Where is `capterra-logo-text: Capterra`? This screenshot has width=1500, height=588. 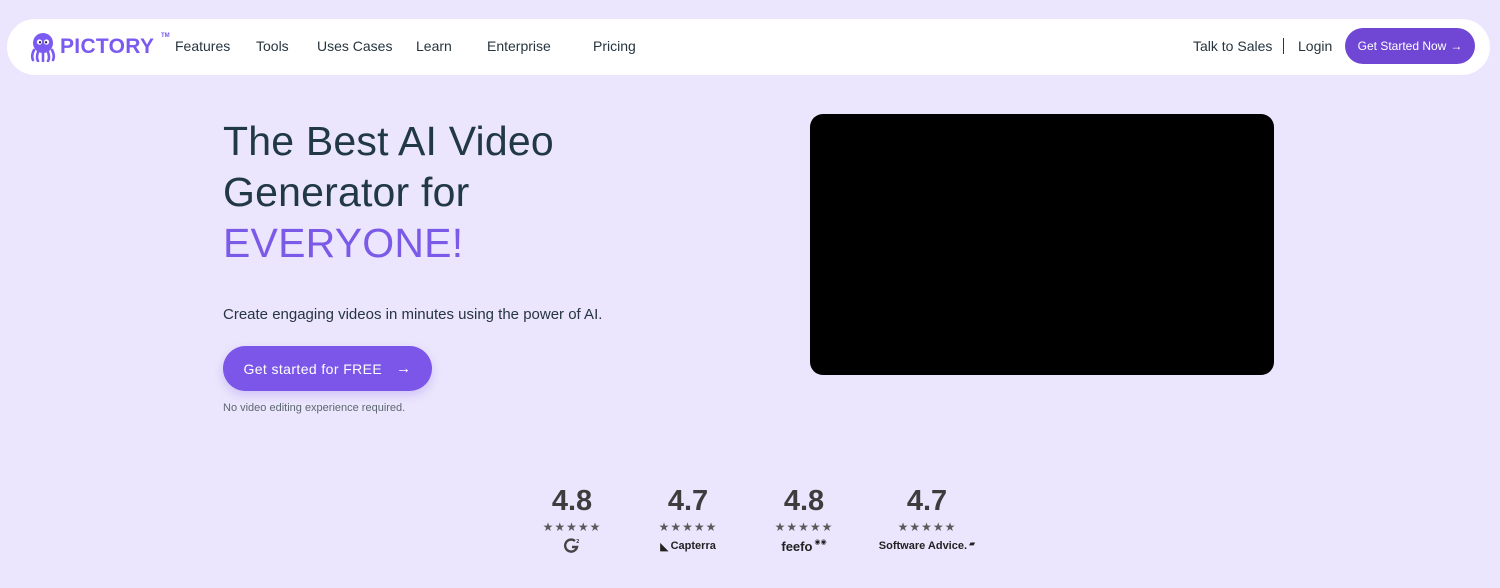
capterra-logo-text: Capterra is located at coordinates (693, 546).